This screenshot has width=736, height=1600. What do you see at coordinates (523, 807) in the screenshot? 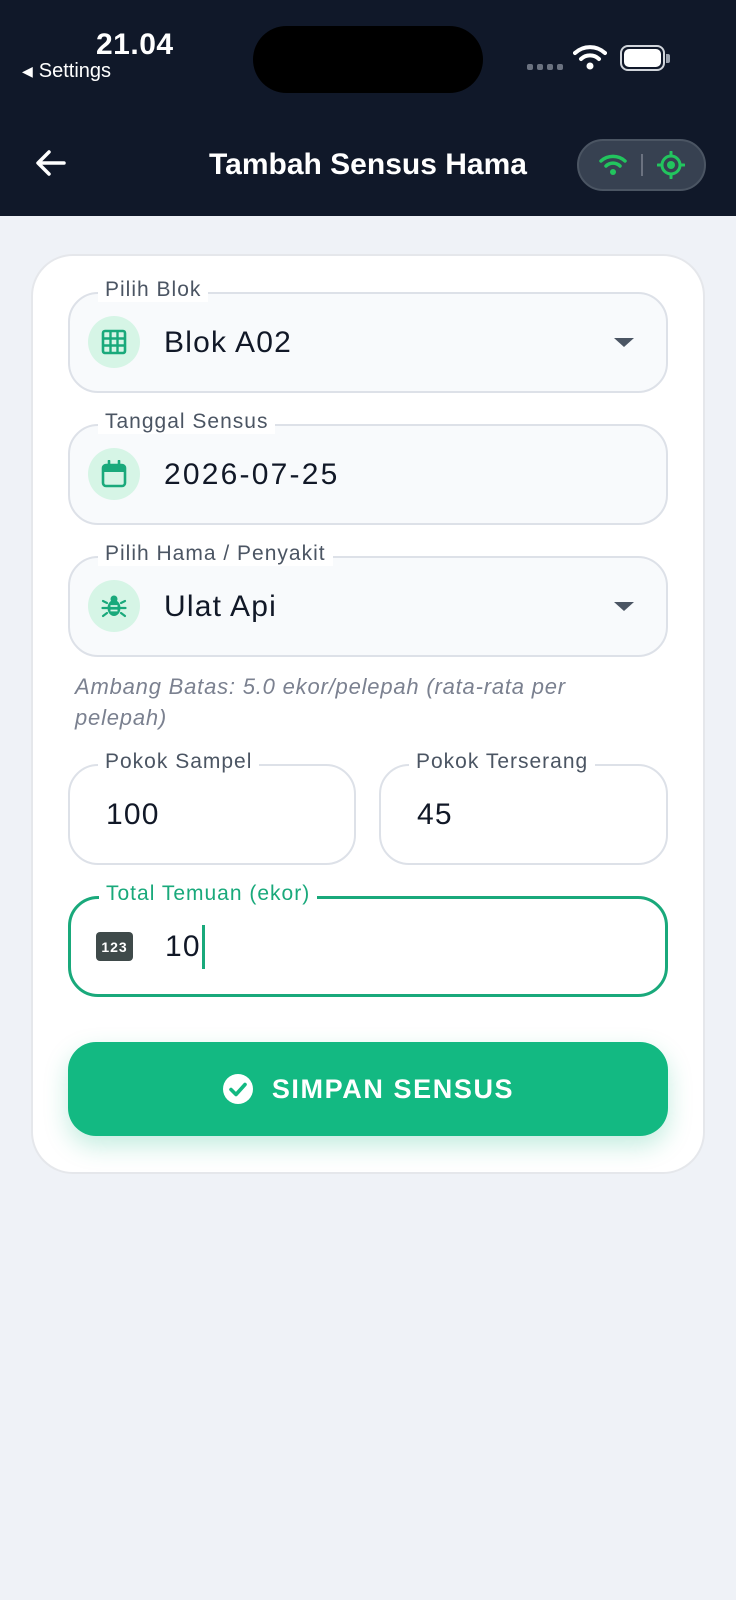
I see `attacked-trees-input: Pokok Terserang 45` at bounding box center [523, 807].